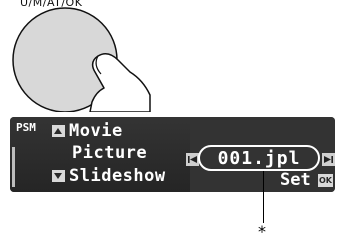  Describe the element at coordinates (58, 176) in the screenshot. I see `arrow-down-icon` at that location.